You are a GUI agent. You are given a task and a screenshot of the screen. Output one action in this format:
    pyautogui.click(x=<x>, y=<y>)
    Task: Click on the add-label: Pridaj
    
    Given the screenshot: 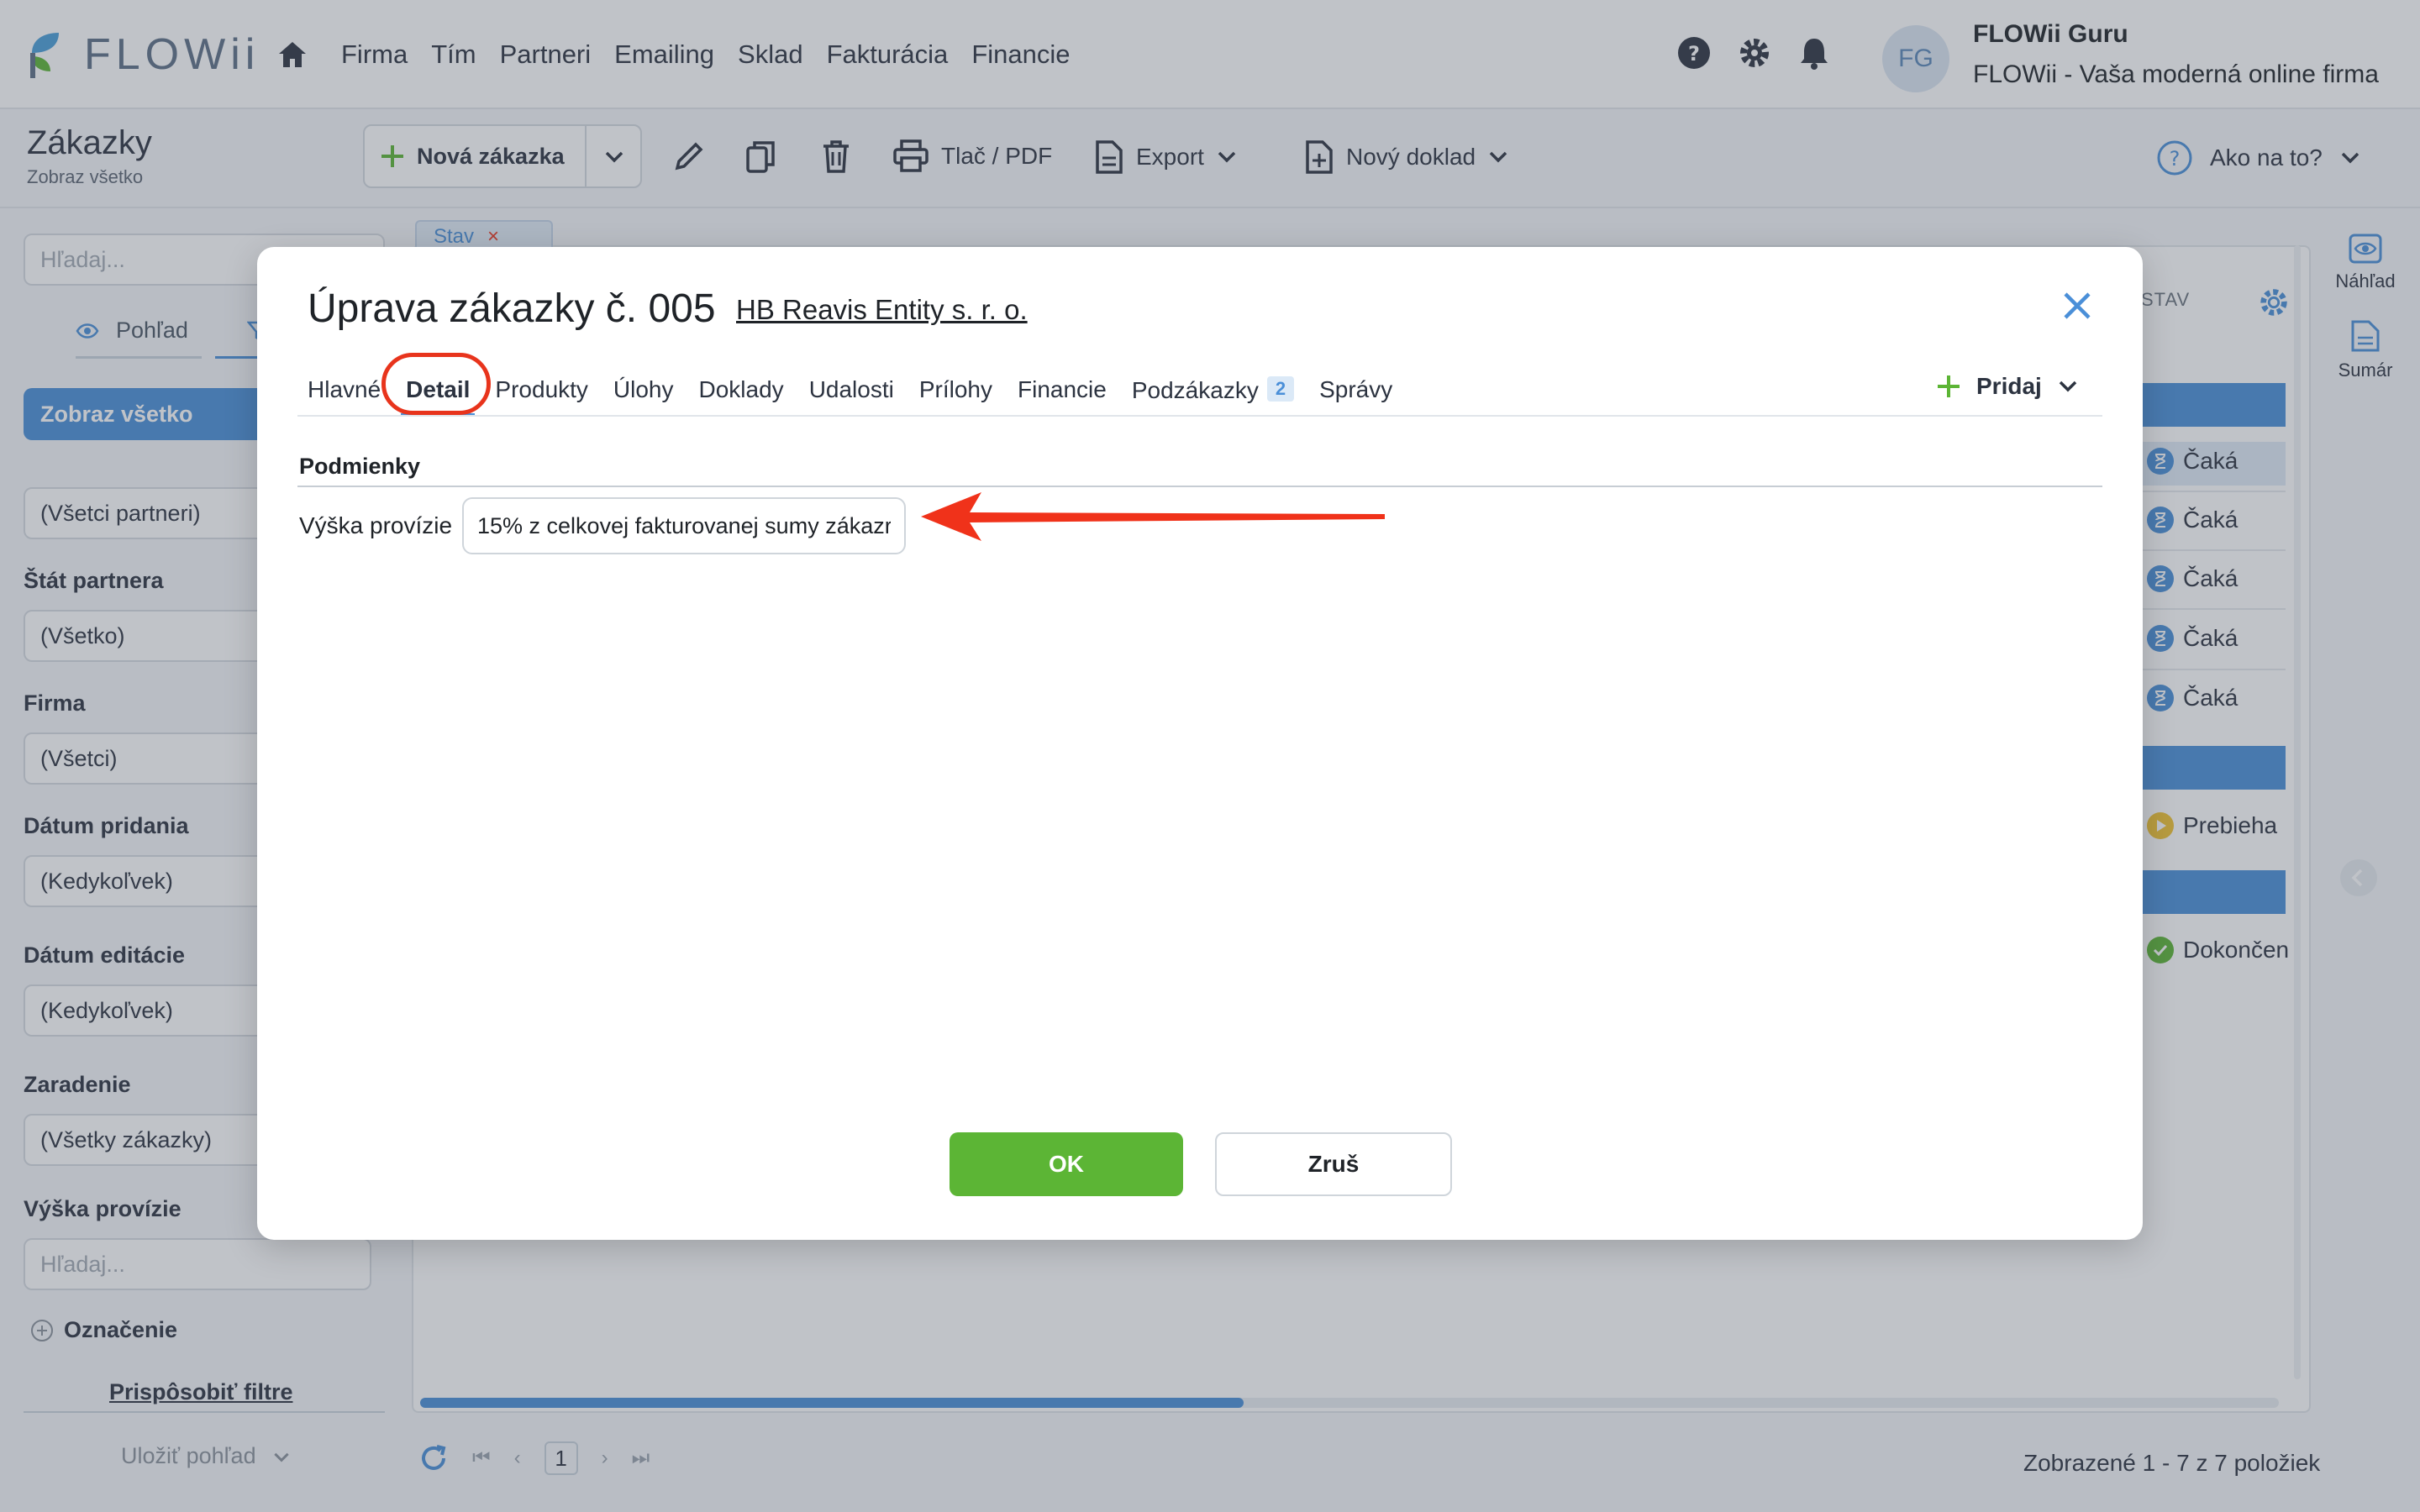 What is the action you would take?
    pyautogui.click(x=2009, y=386)
    